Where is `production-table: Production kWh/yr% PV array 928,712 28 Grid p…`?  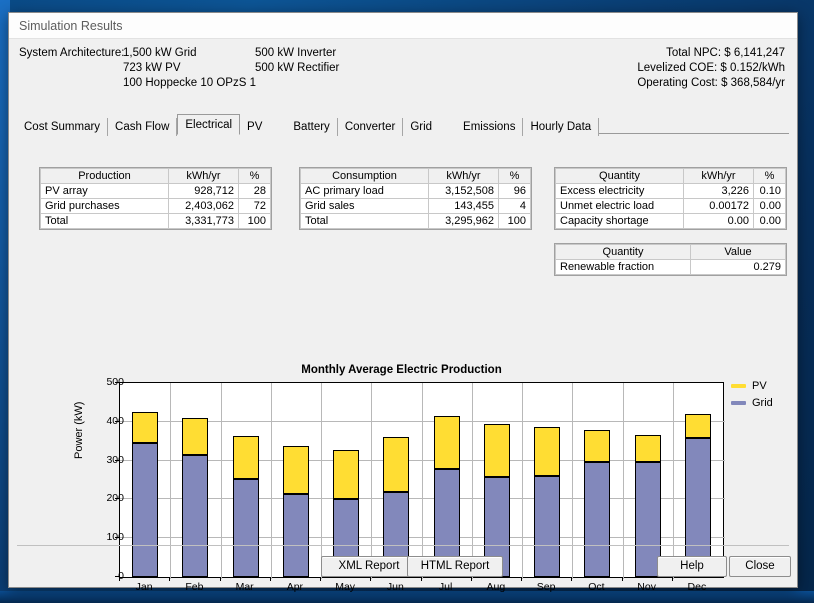 production-table: Production kWh/yr% PV array 928,712 28 Grid p… is located at coordinates (155, 198).